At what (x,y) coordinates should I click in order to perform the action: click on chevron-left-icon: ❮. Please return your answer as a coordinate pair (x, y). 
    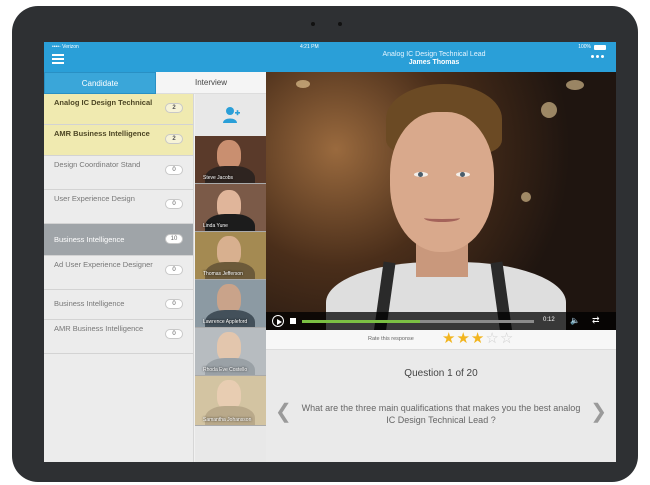
    Looking at the image, I should click on (283, 412).